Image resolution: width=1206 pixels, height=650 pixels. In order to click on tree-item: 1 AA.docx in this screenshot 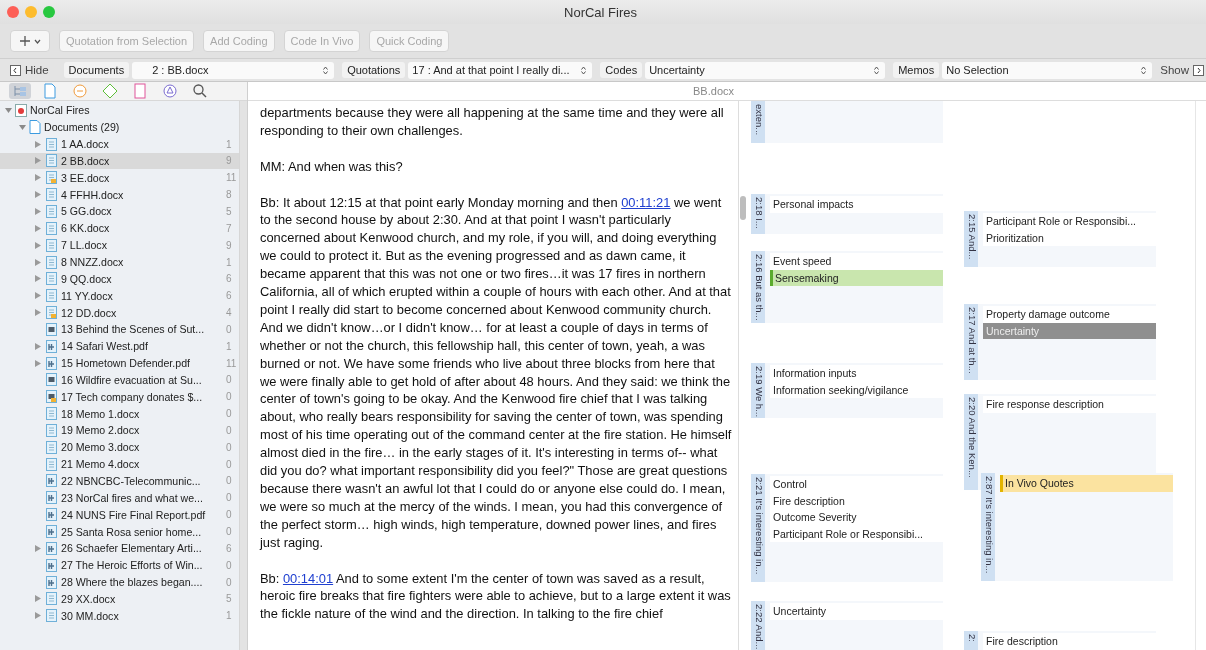, I will do `click(142, 144)`.